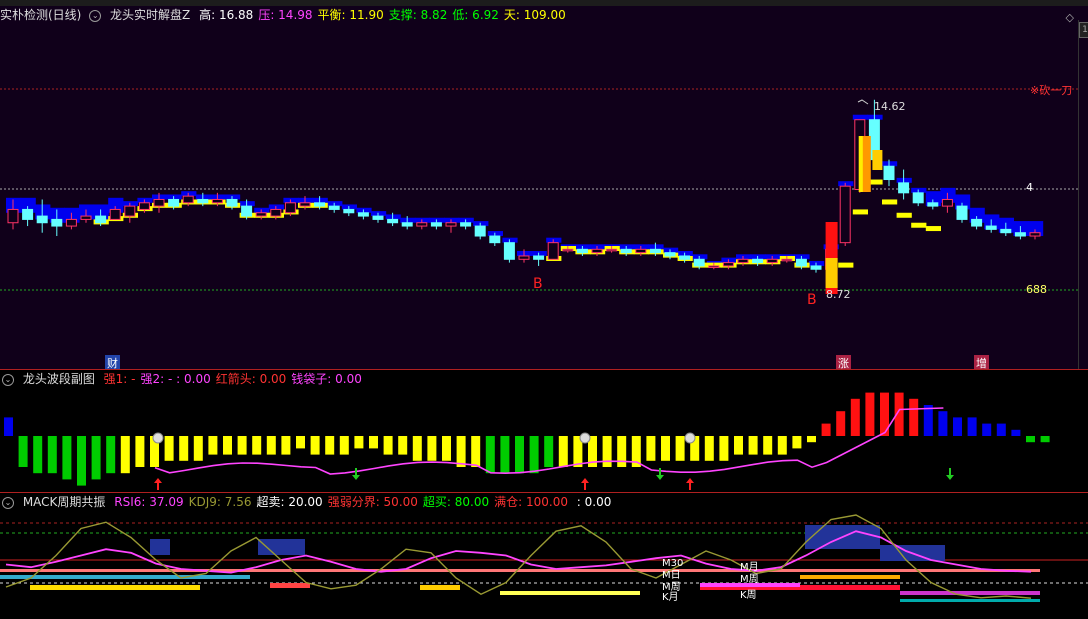 The width and height of the screenshot is (1088, 619). I want to click on cycle-label-m30: M30, so click(673, 563).